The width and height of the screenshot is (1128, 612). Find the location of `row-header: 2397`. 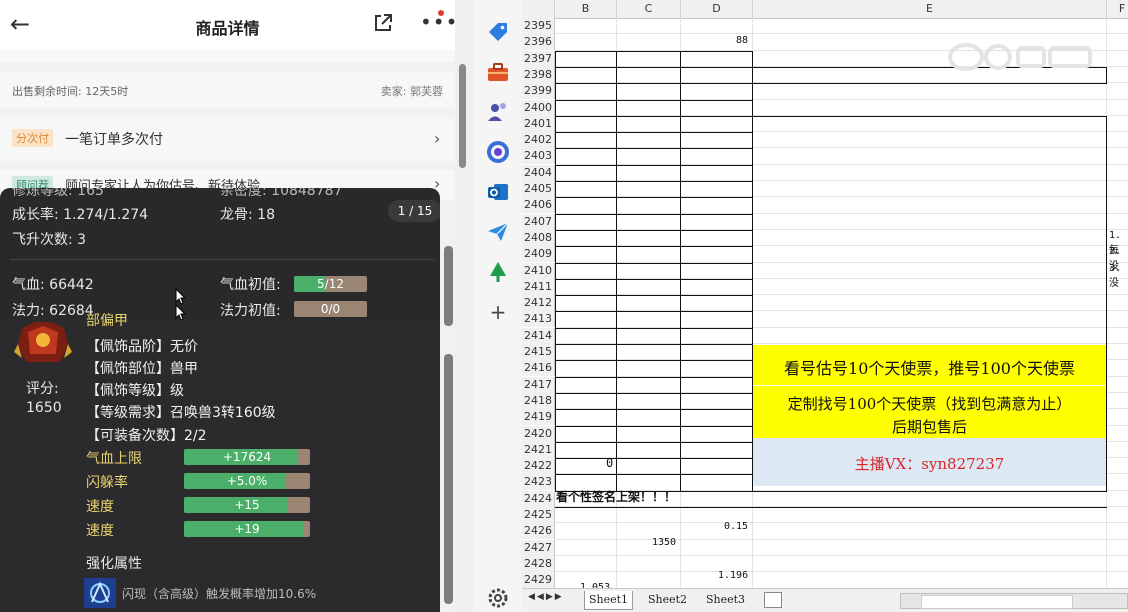

row-header: 2397 is located at coordinates (538, 58).